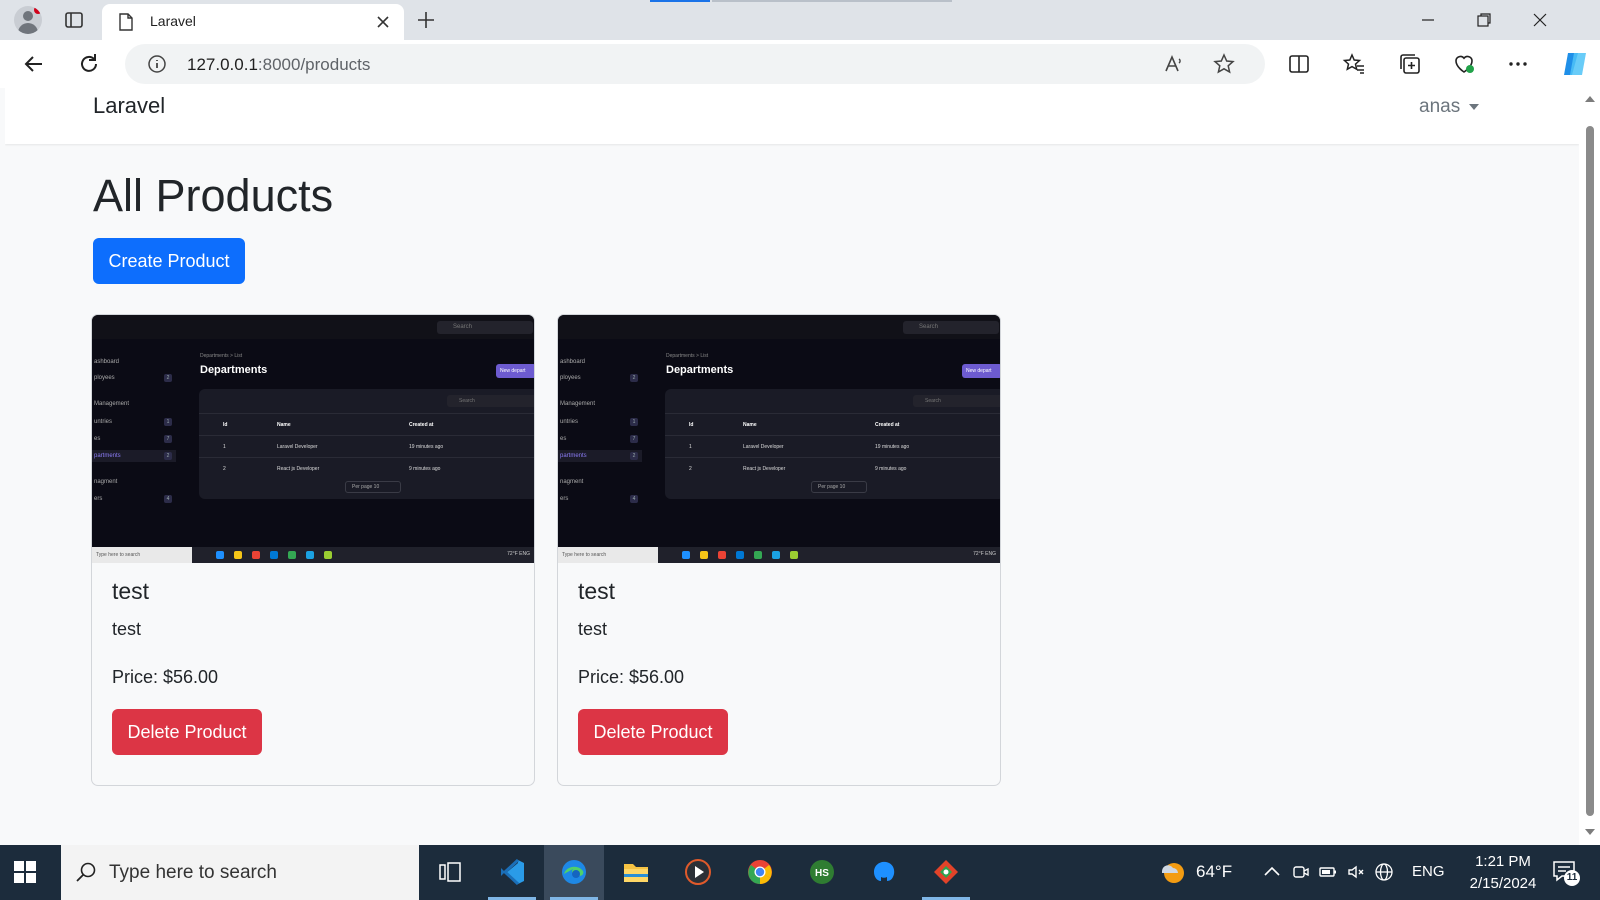 Image resolution: width=1600 pixels, height=900 pixels. Describe the element at coordinates (1384, 872) in the screenshot. I see `globe-icon` at that location.